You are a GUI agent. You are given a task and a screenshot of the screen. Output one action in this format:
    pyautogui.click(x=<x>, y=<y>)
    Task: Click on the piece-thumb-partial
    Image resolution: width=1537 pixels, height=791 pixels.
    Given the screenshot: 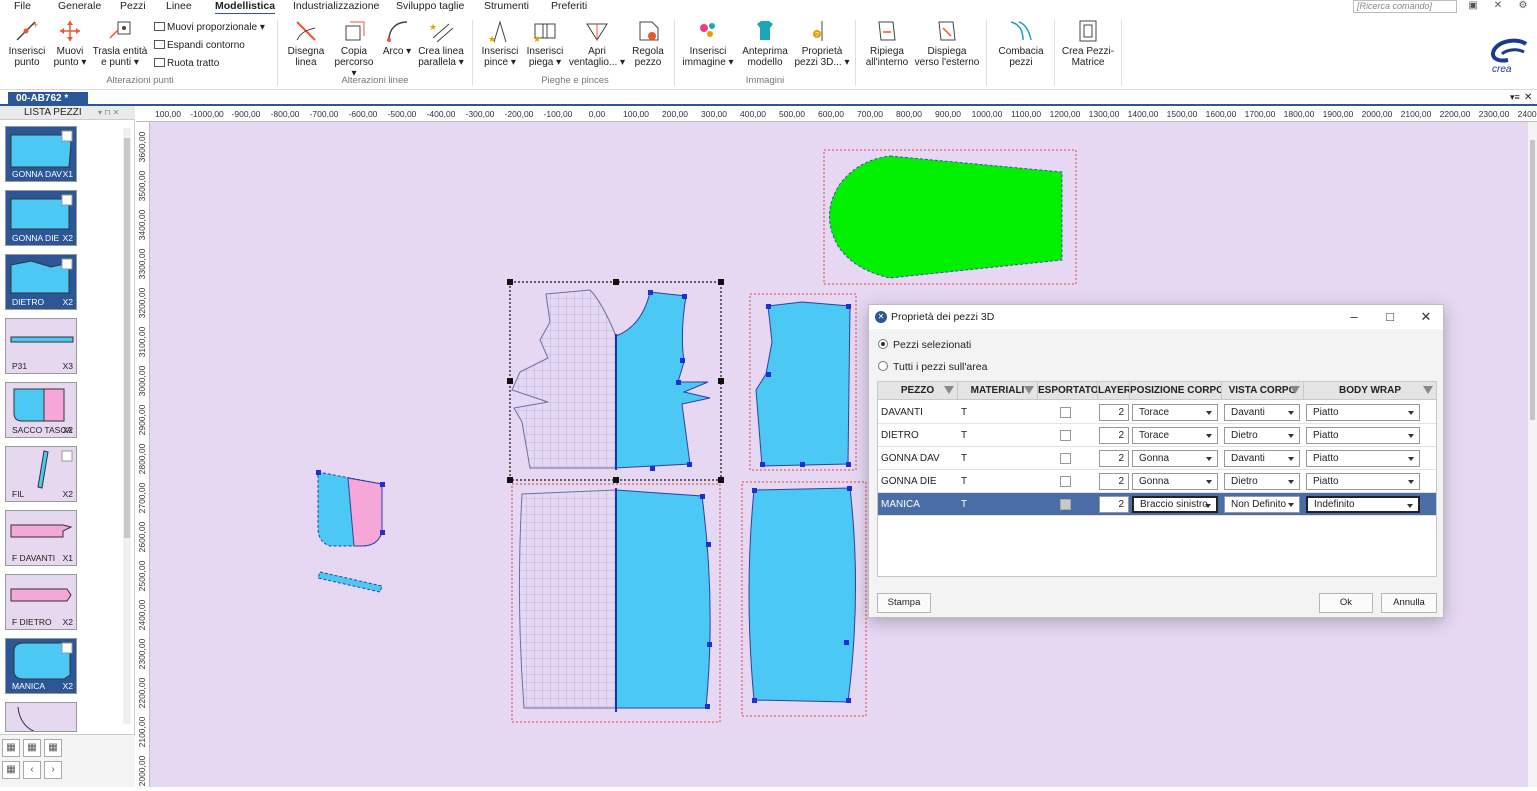 What is the action you would take?
    pyautogui.click(x=41, y=717)
    